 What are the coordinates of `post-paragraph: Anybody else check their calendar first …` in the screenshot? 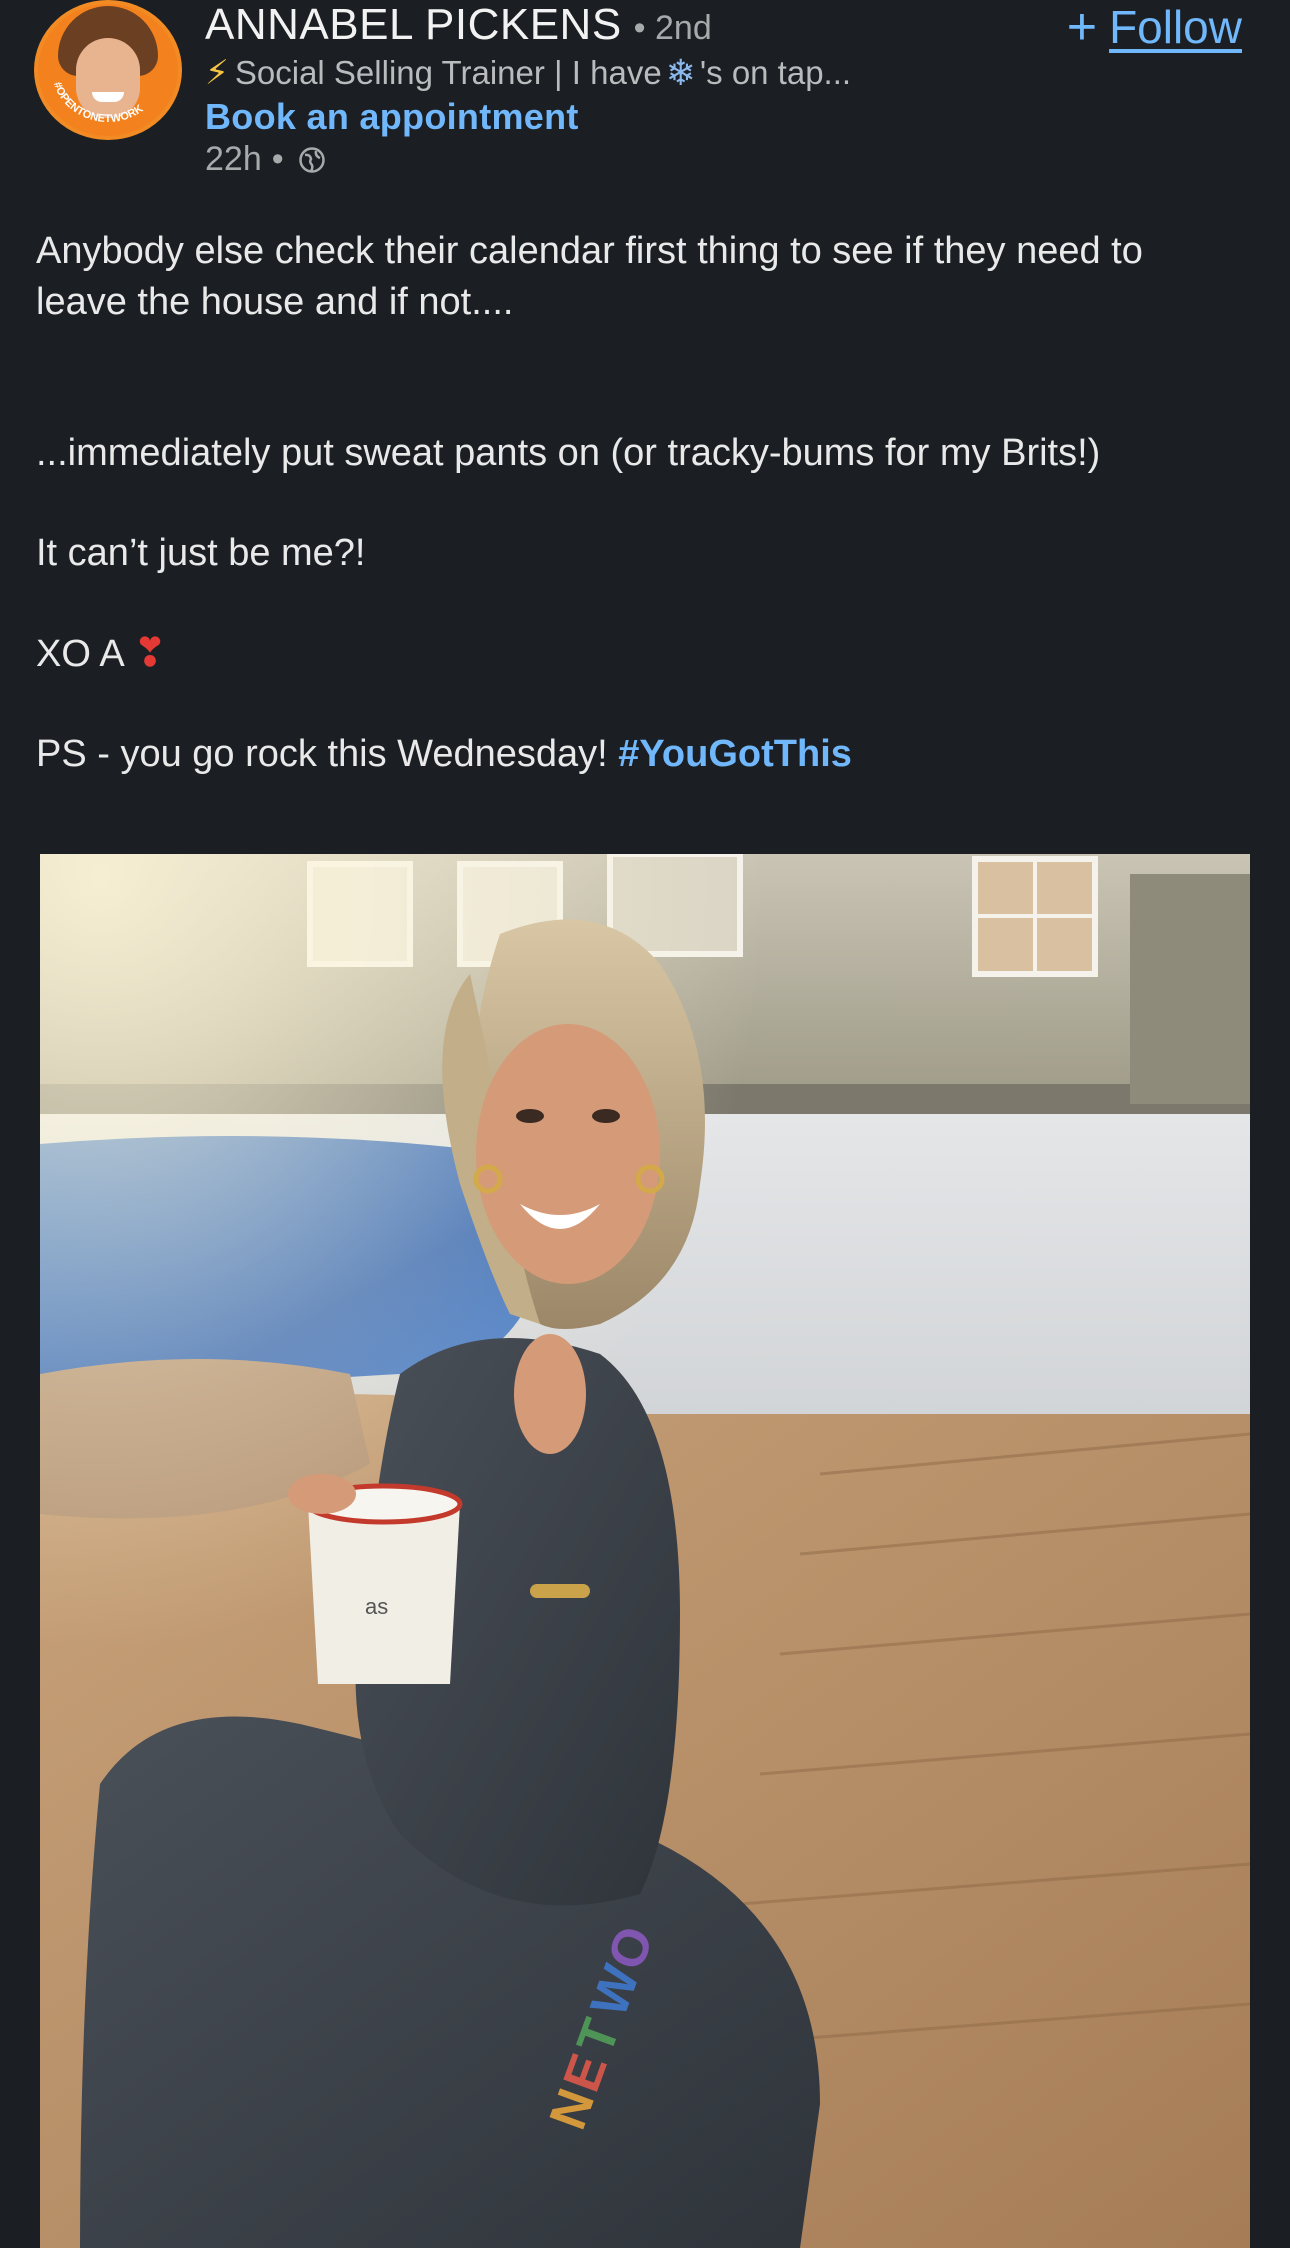 It's located at (589, 276).